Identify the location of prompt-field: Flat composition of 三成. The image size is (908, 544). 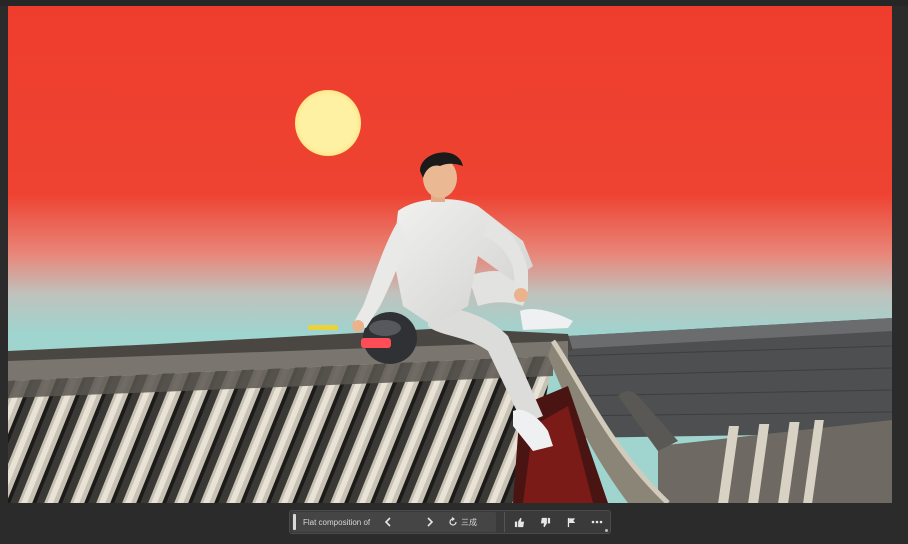
(394, 522).